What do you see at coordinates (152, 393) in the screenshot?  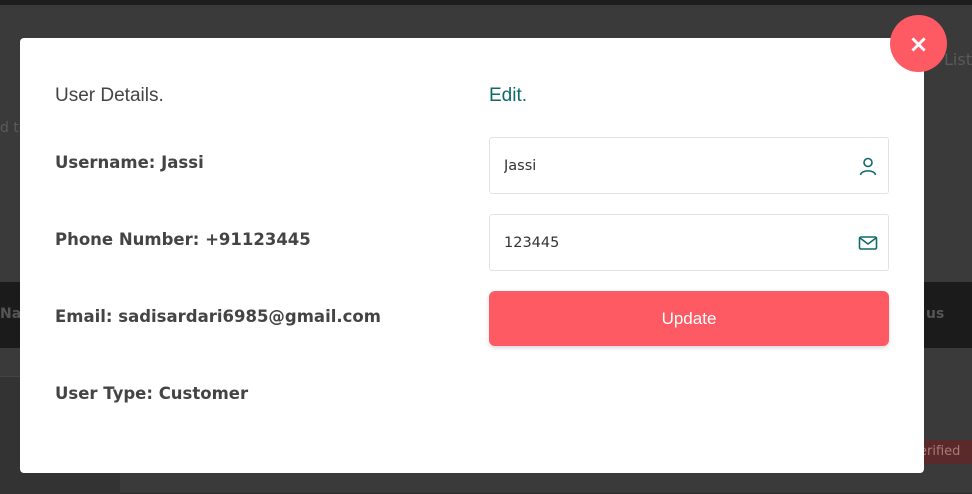 I see `user-type-detail: User Type: Customer` at bounding box center [152, 393].